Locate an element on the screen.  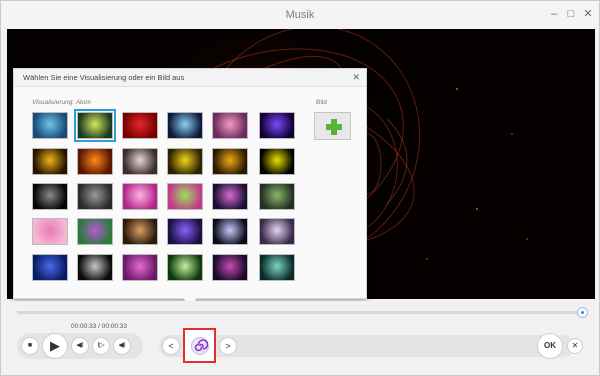
spiral-icon is located at coordinates (200, 346).